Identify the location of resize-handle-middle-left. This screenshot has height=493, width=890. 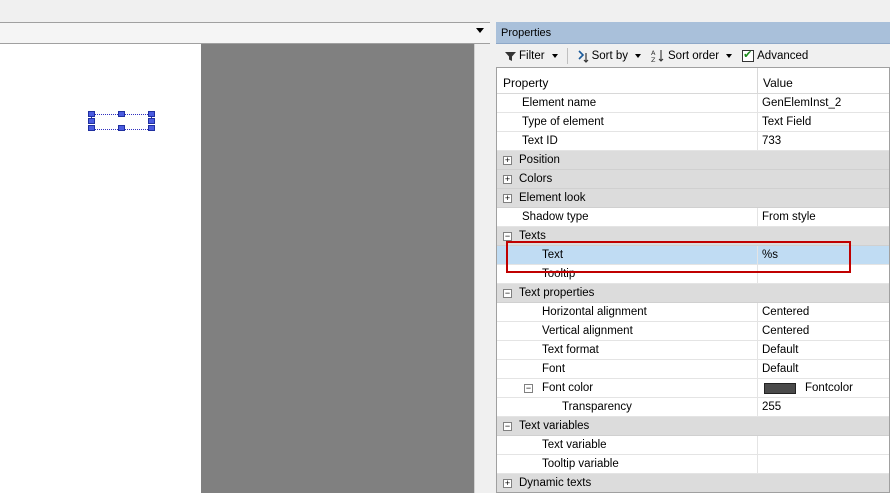
(91, 121).